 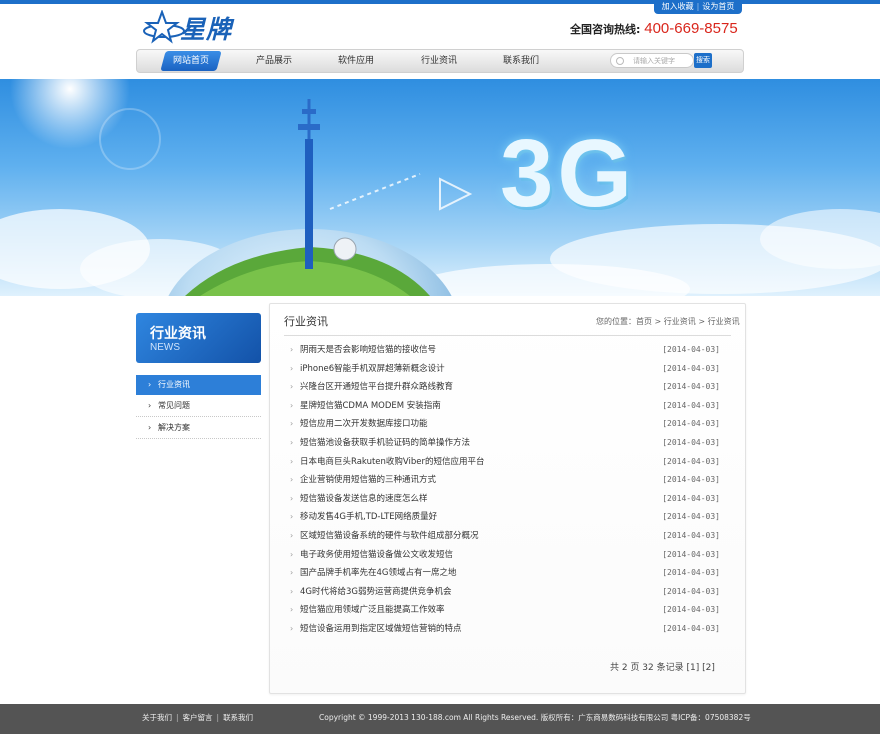 I want to click on sidebar-header: 行业资讯 NEWS, so click(x=198, y=338).